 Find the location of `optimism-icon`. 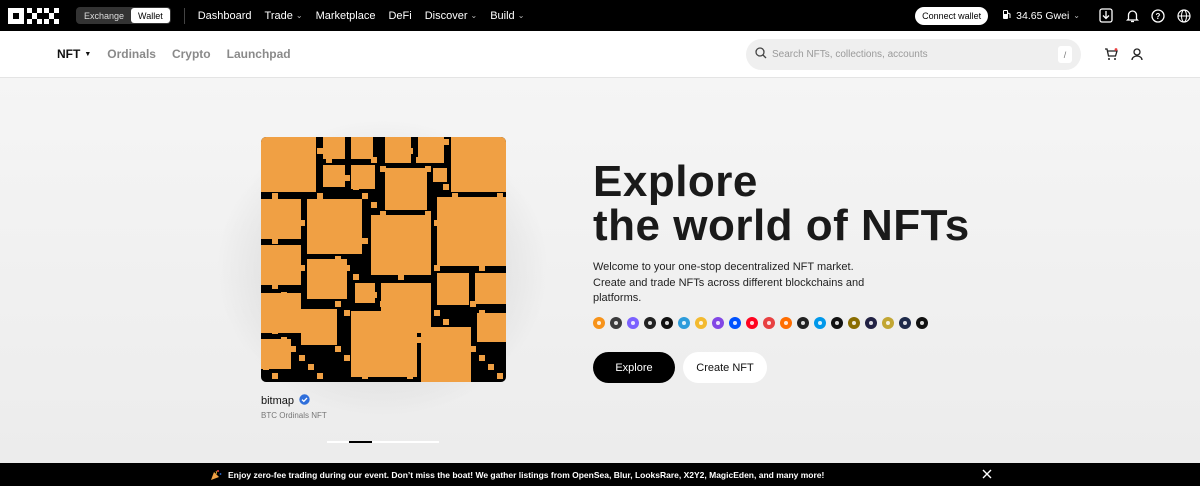

optimism-icon is located at coordinates (752, 323).